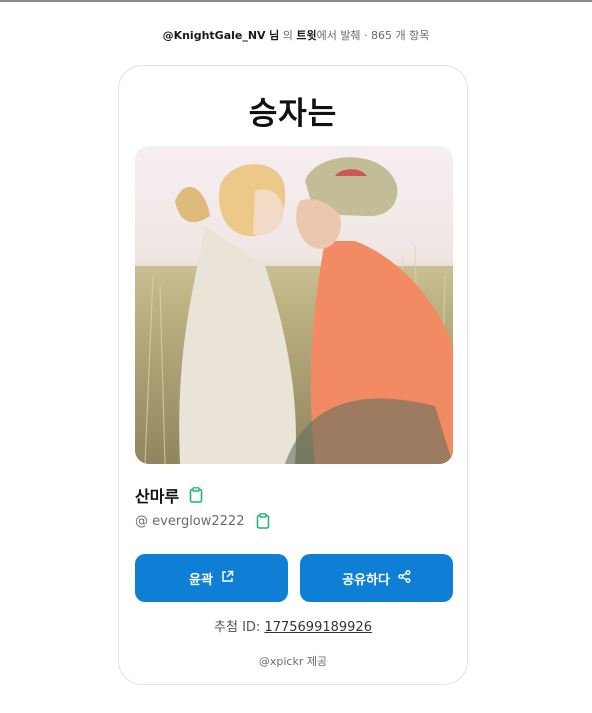  What do you see at coordinates (157, 496) in the screenshot?
I see `winner-name: 산마루` at bounding box center [157, 496].